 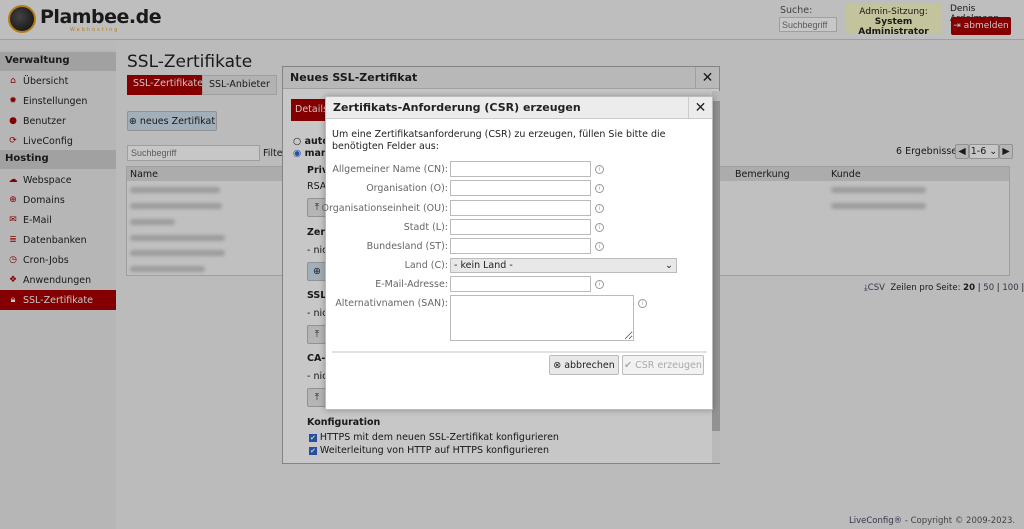 I want to click on cn-input, so click(x=520, y=169).